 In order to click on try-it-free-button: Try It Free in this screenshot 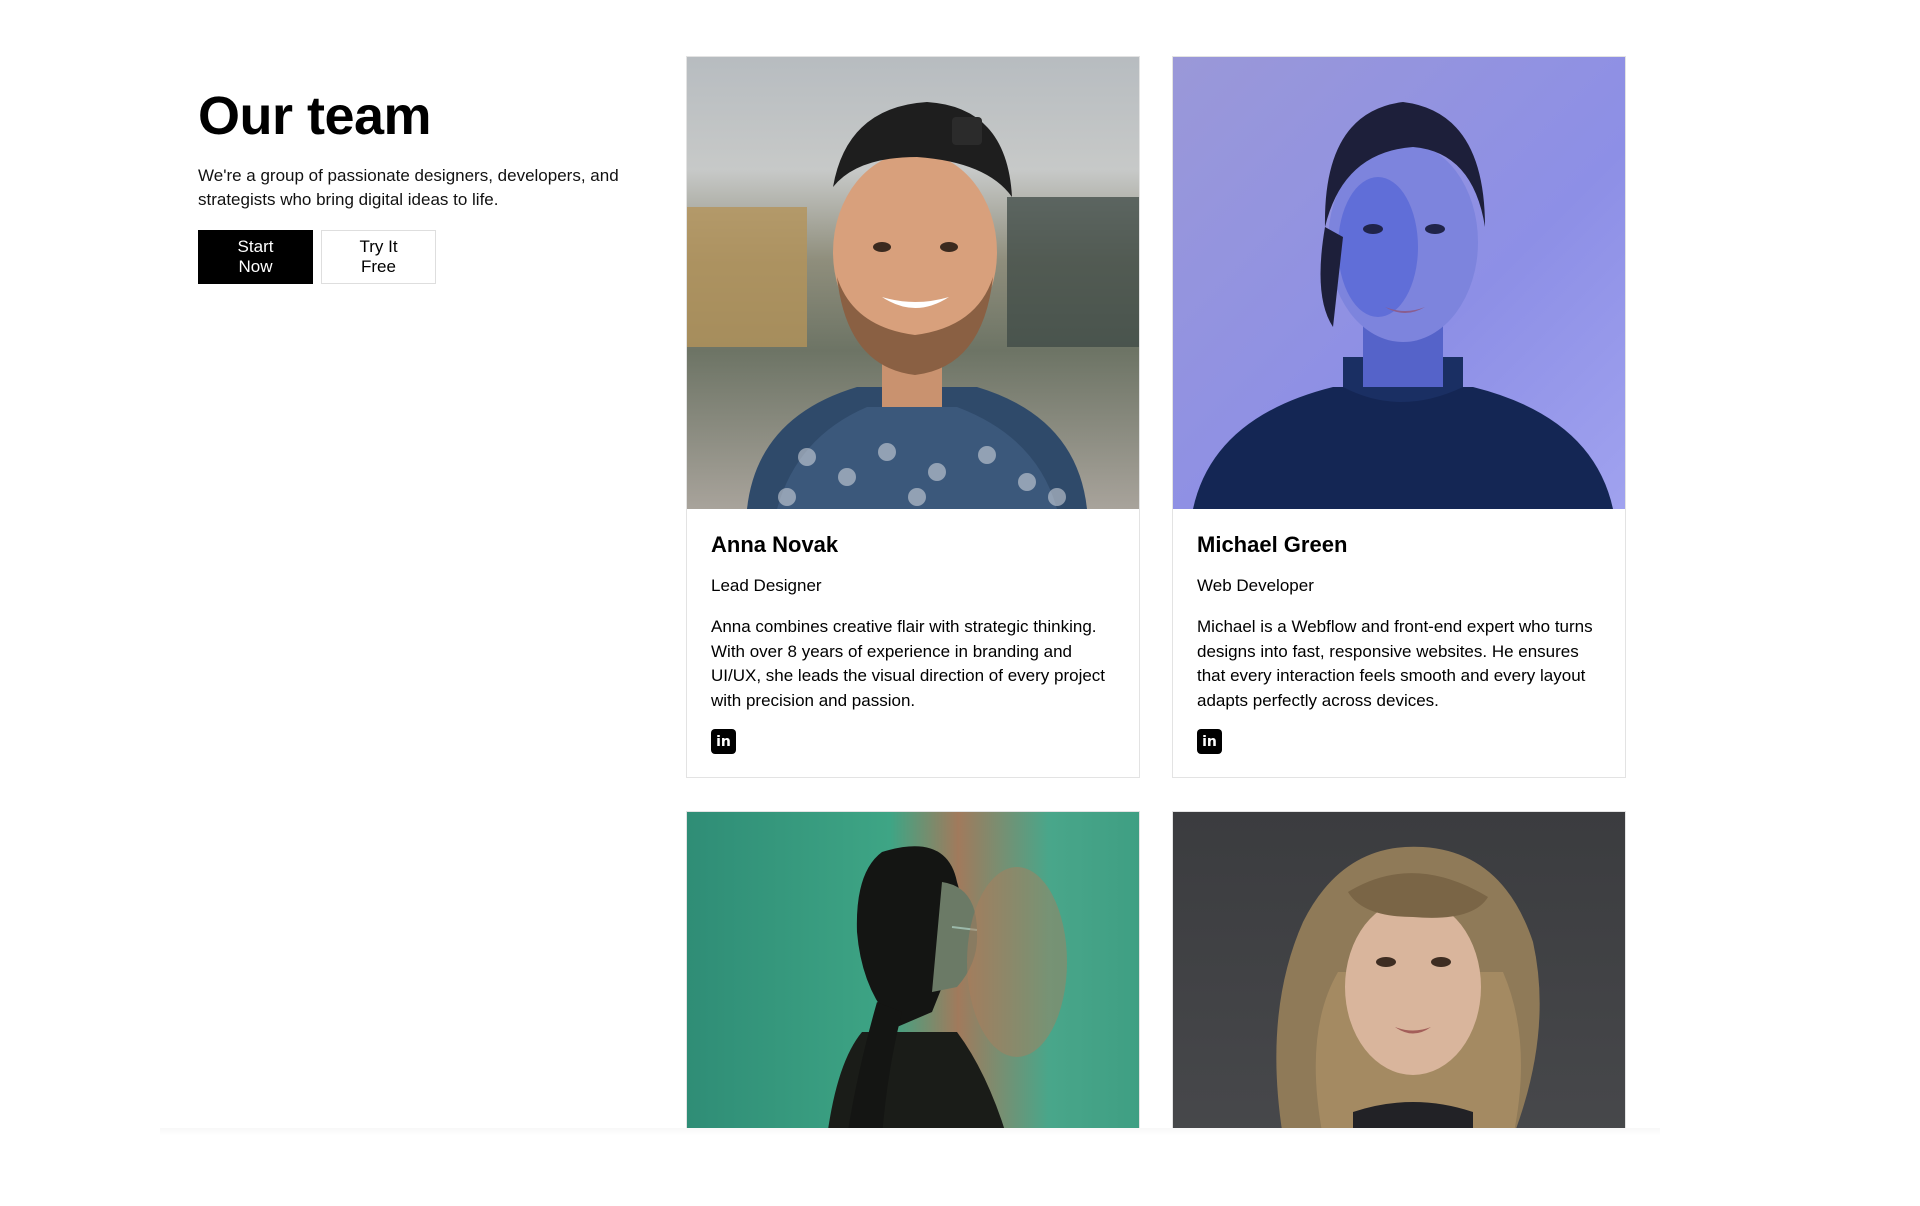, I will do `click(378, 257)`.